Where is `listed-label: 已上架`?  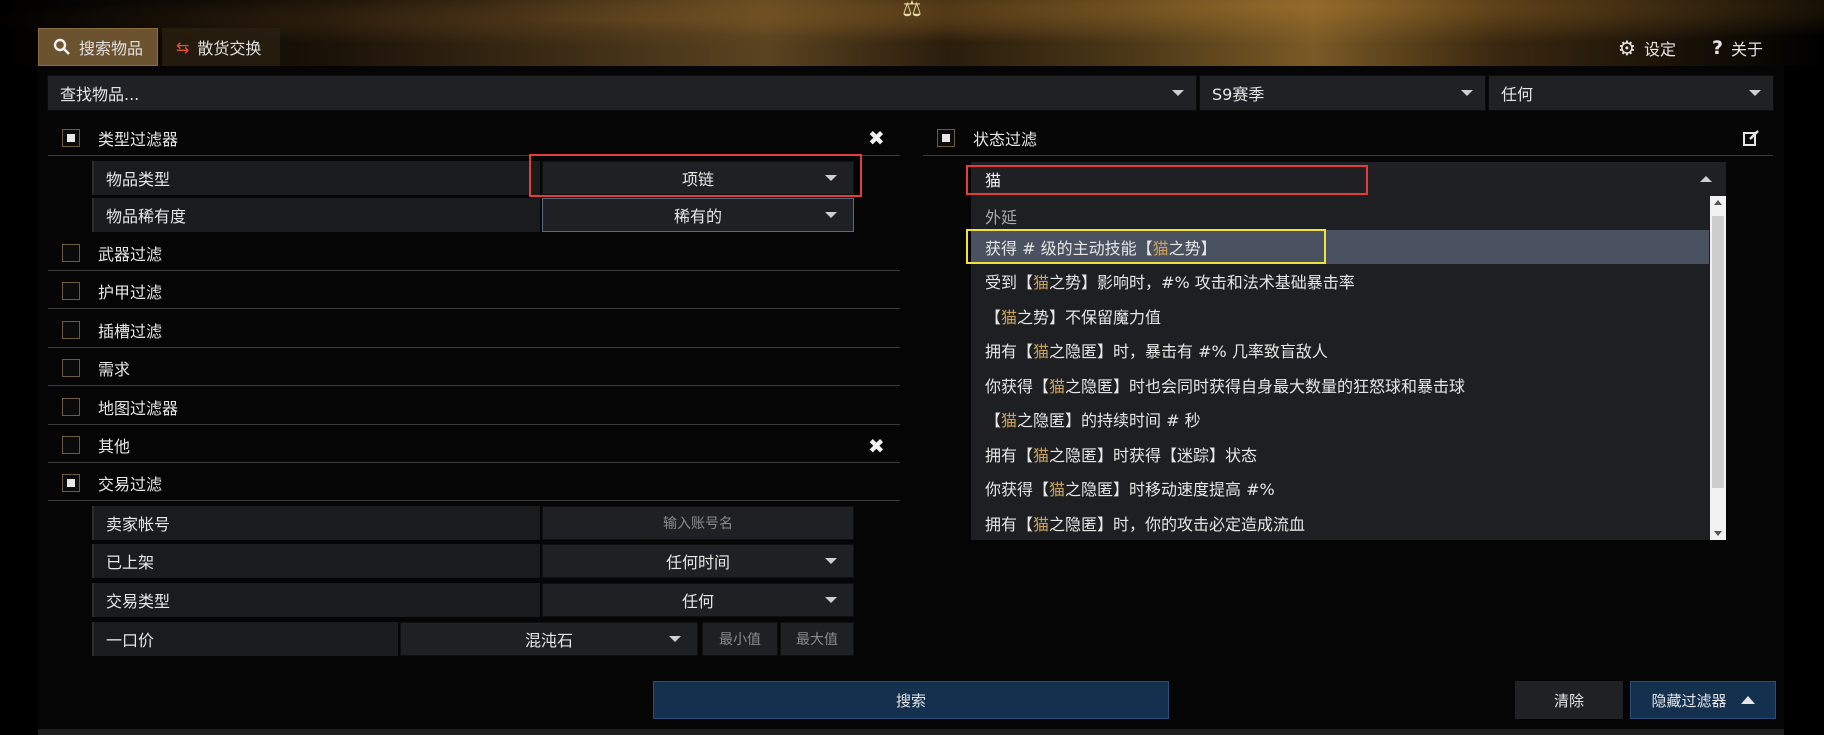
listed-label: 已上架 is located at coordinates (316, 561).